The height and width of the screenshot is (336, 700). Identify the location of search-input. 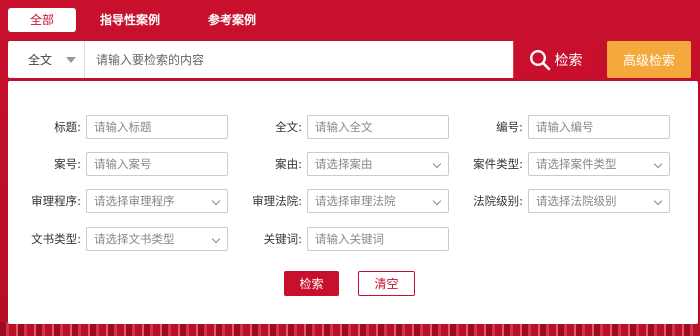
(299, 59).